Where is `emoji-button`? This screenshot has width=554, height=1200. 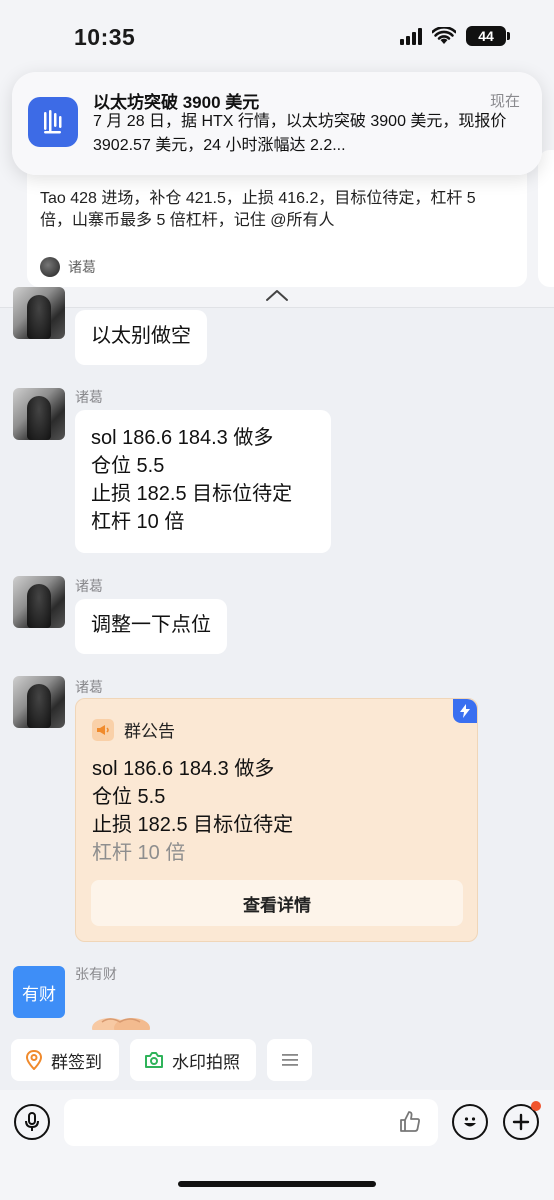 emoji-button is located at coordinates (470, 1122).